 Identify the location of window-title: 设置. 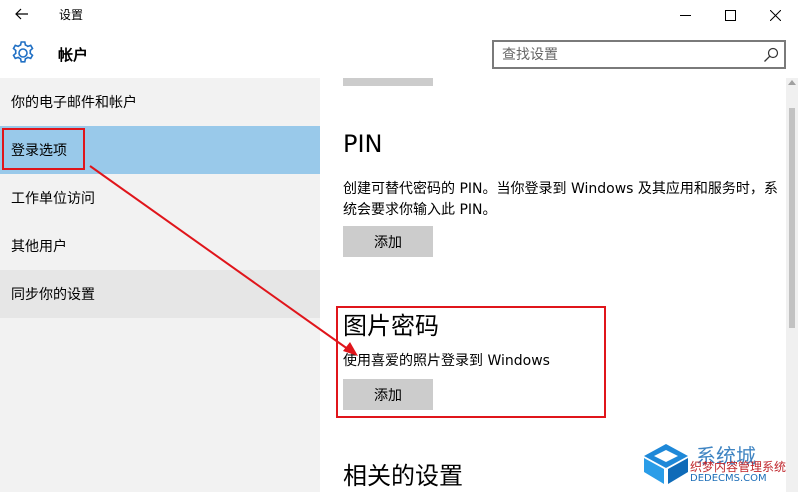
(71, 15).